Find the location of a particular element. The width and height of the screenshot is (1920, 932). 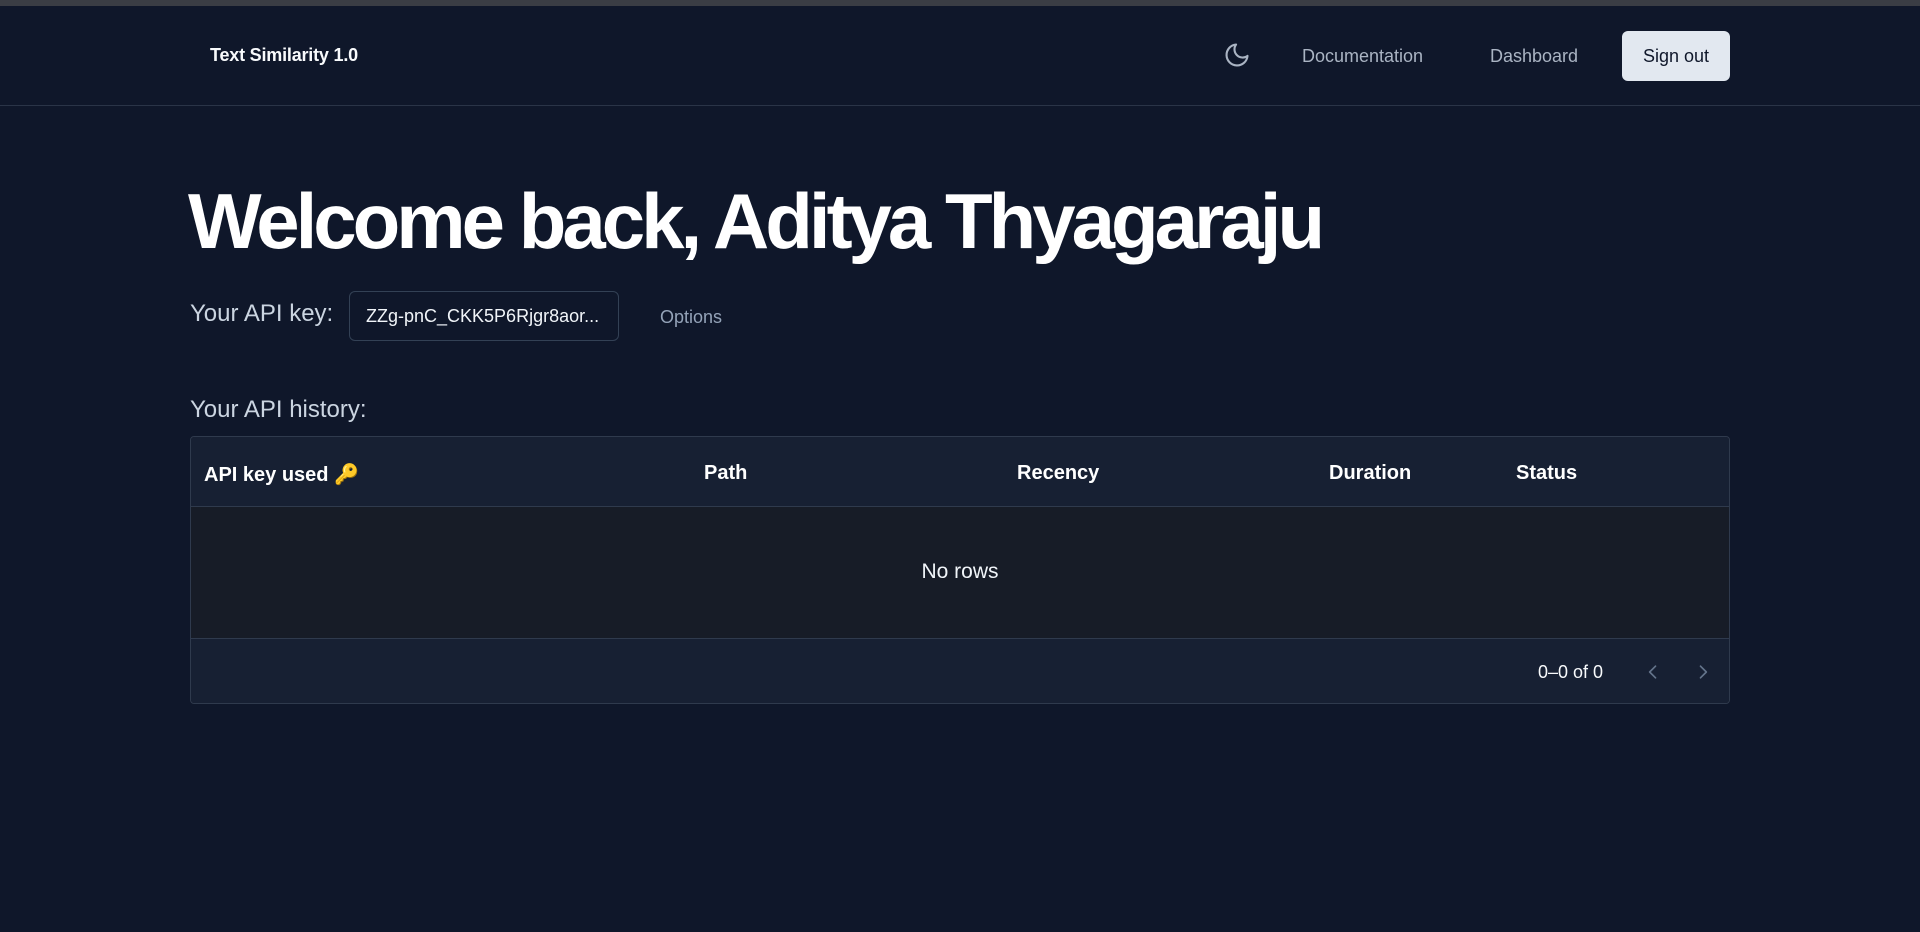

nav-link-documentation: Documentation is located at coordinates (1362, 56).